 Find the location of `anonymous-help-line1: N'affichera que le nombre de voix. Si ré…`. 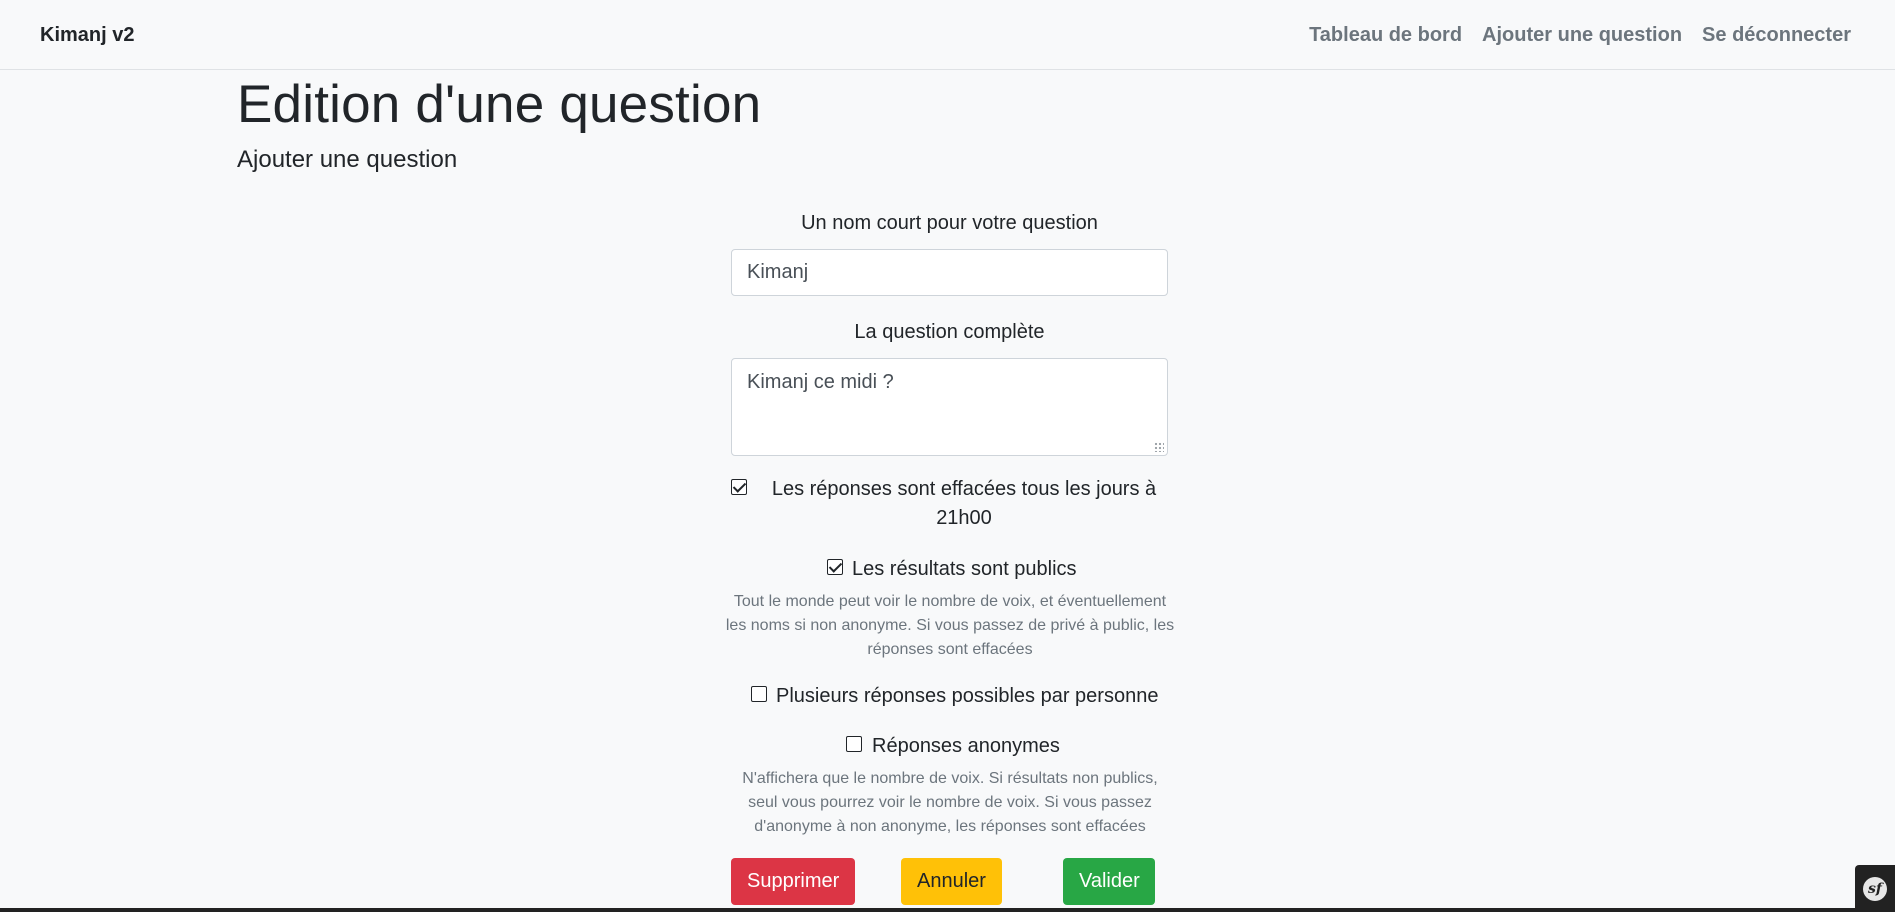

anonymous-help-line1: N'affichera que le nombre de voix. Si ré… is located at coordinates (950, 778).